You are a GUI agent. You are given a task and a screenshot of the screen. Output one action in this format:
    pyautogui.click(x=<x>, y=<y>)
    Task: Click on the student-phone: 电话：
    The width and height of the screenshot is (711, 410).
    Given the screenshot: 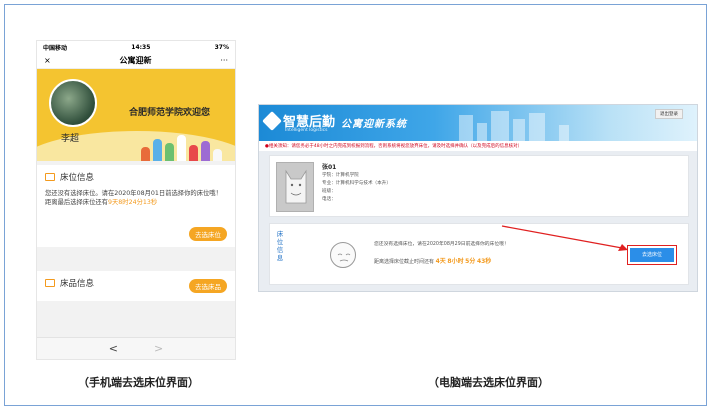 What is the action you would take?
    pyautogui.click(x=329, y=199)
    